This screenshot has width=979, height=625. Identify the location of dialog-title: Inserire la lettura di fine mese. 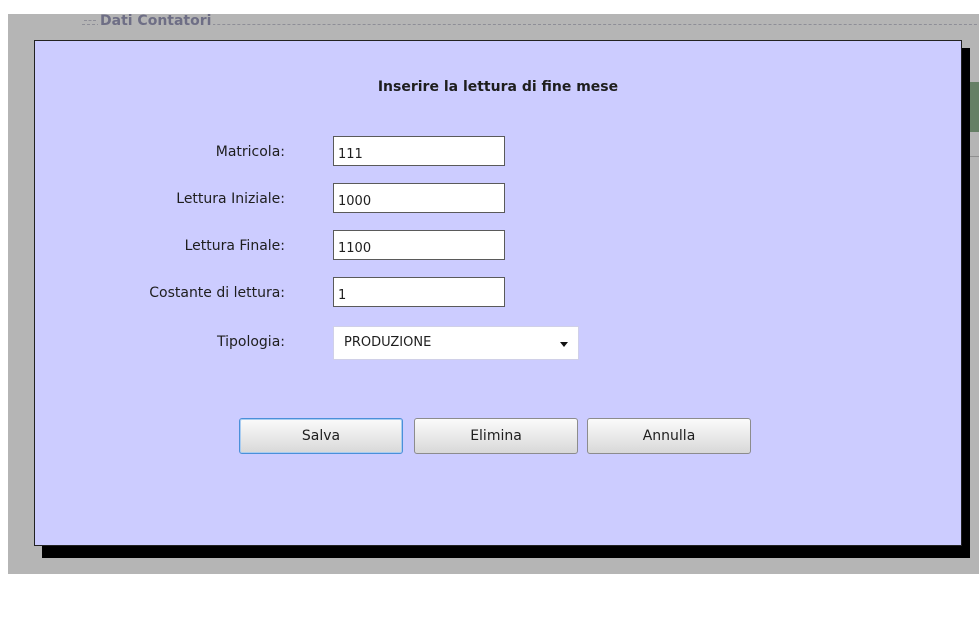
(498, 87).